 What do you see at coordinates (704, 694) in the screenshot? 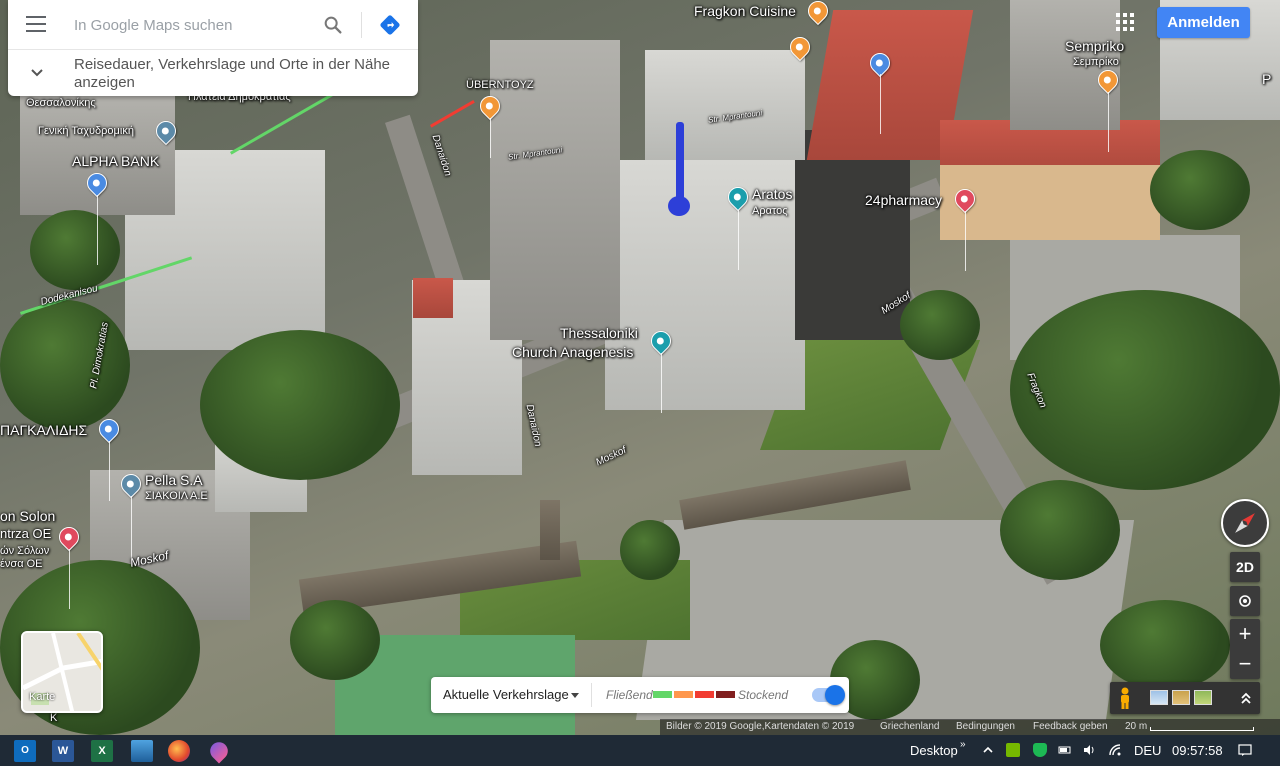
I see `traffic-legend-red` at bounding box center [704, 694].